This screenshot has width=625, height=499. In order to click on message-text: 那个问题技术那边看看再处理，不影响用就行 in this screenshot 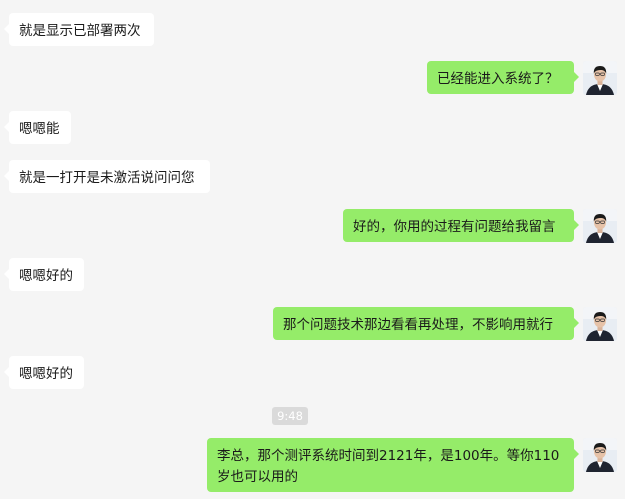, I will do `click(418, 325)`.